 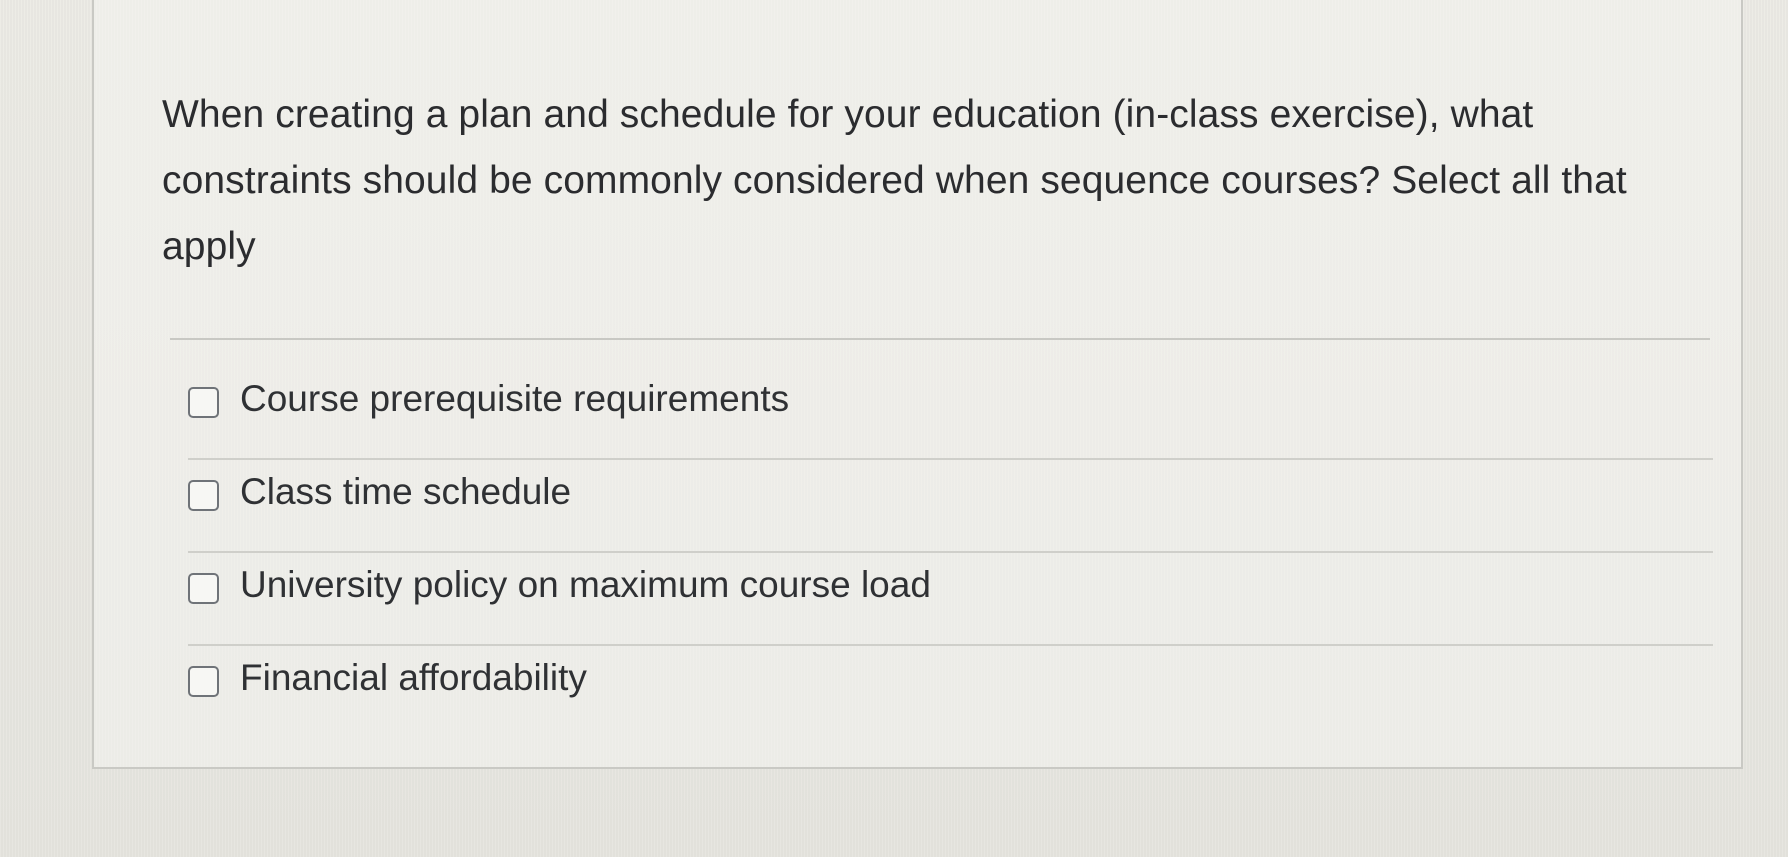 I want to click on choice-university-policy-maximum-course-load: University policy on maximum course load, so click(x=950, y=599).